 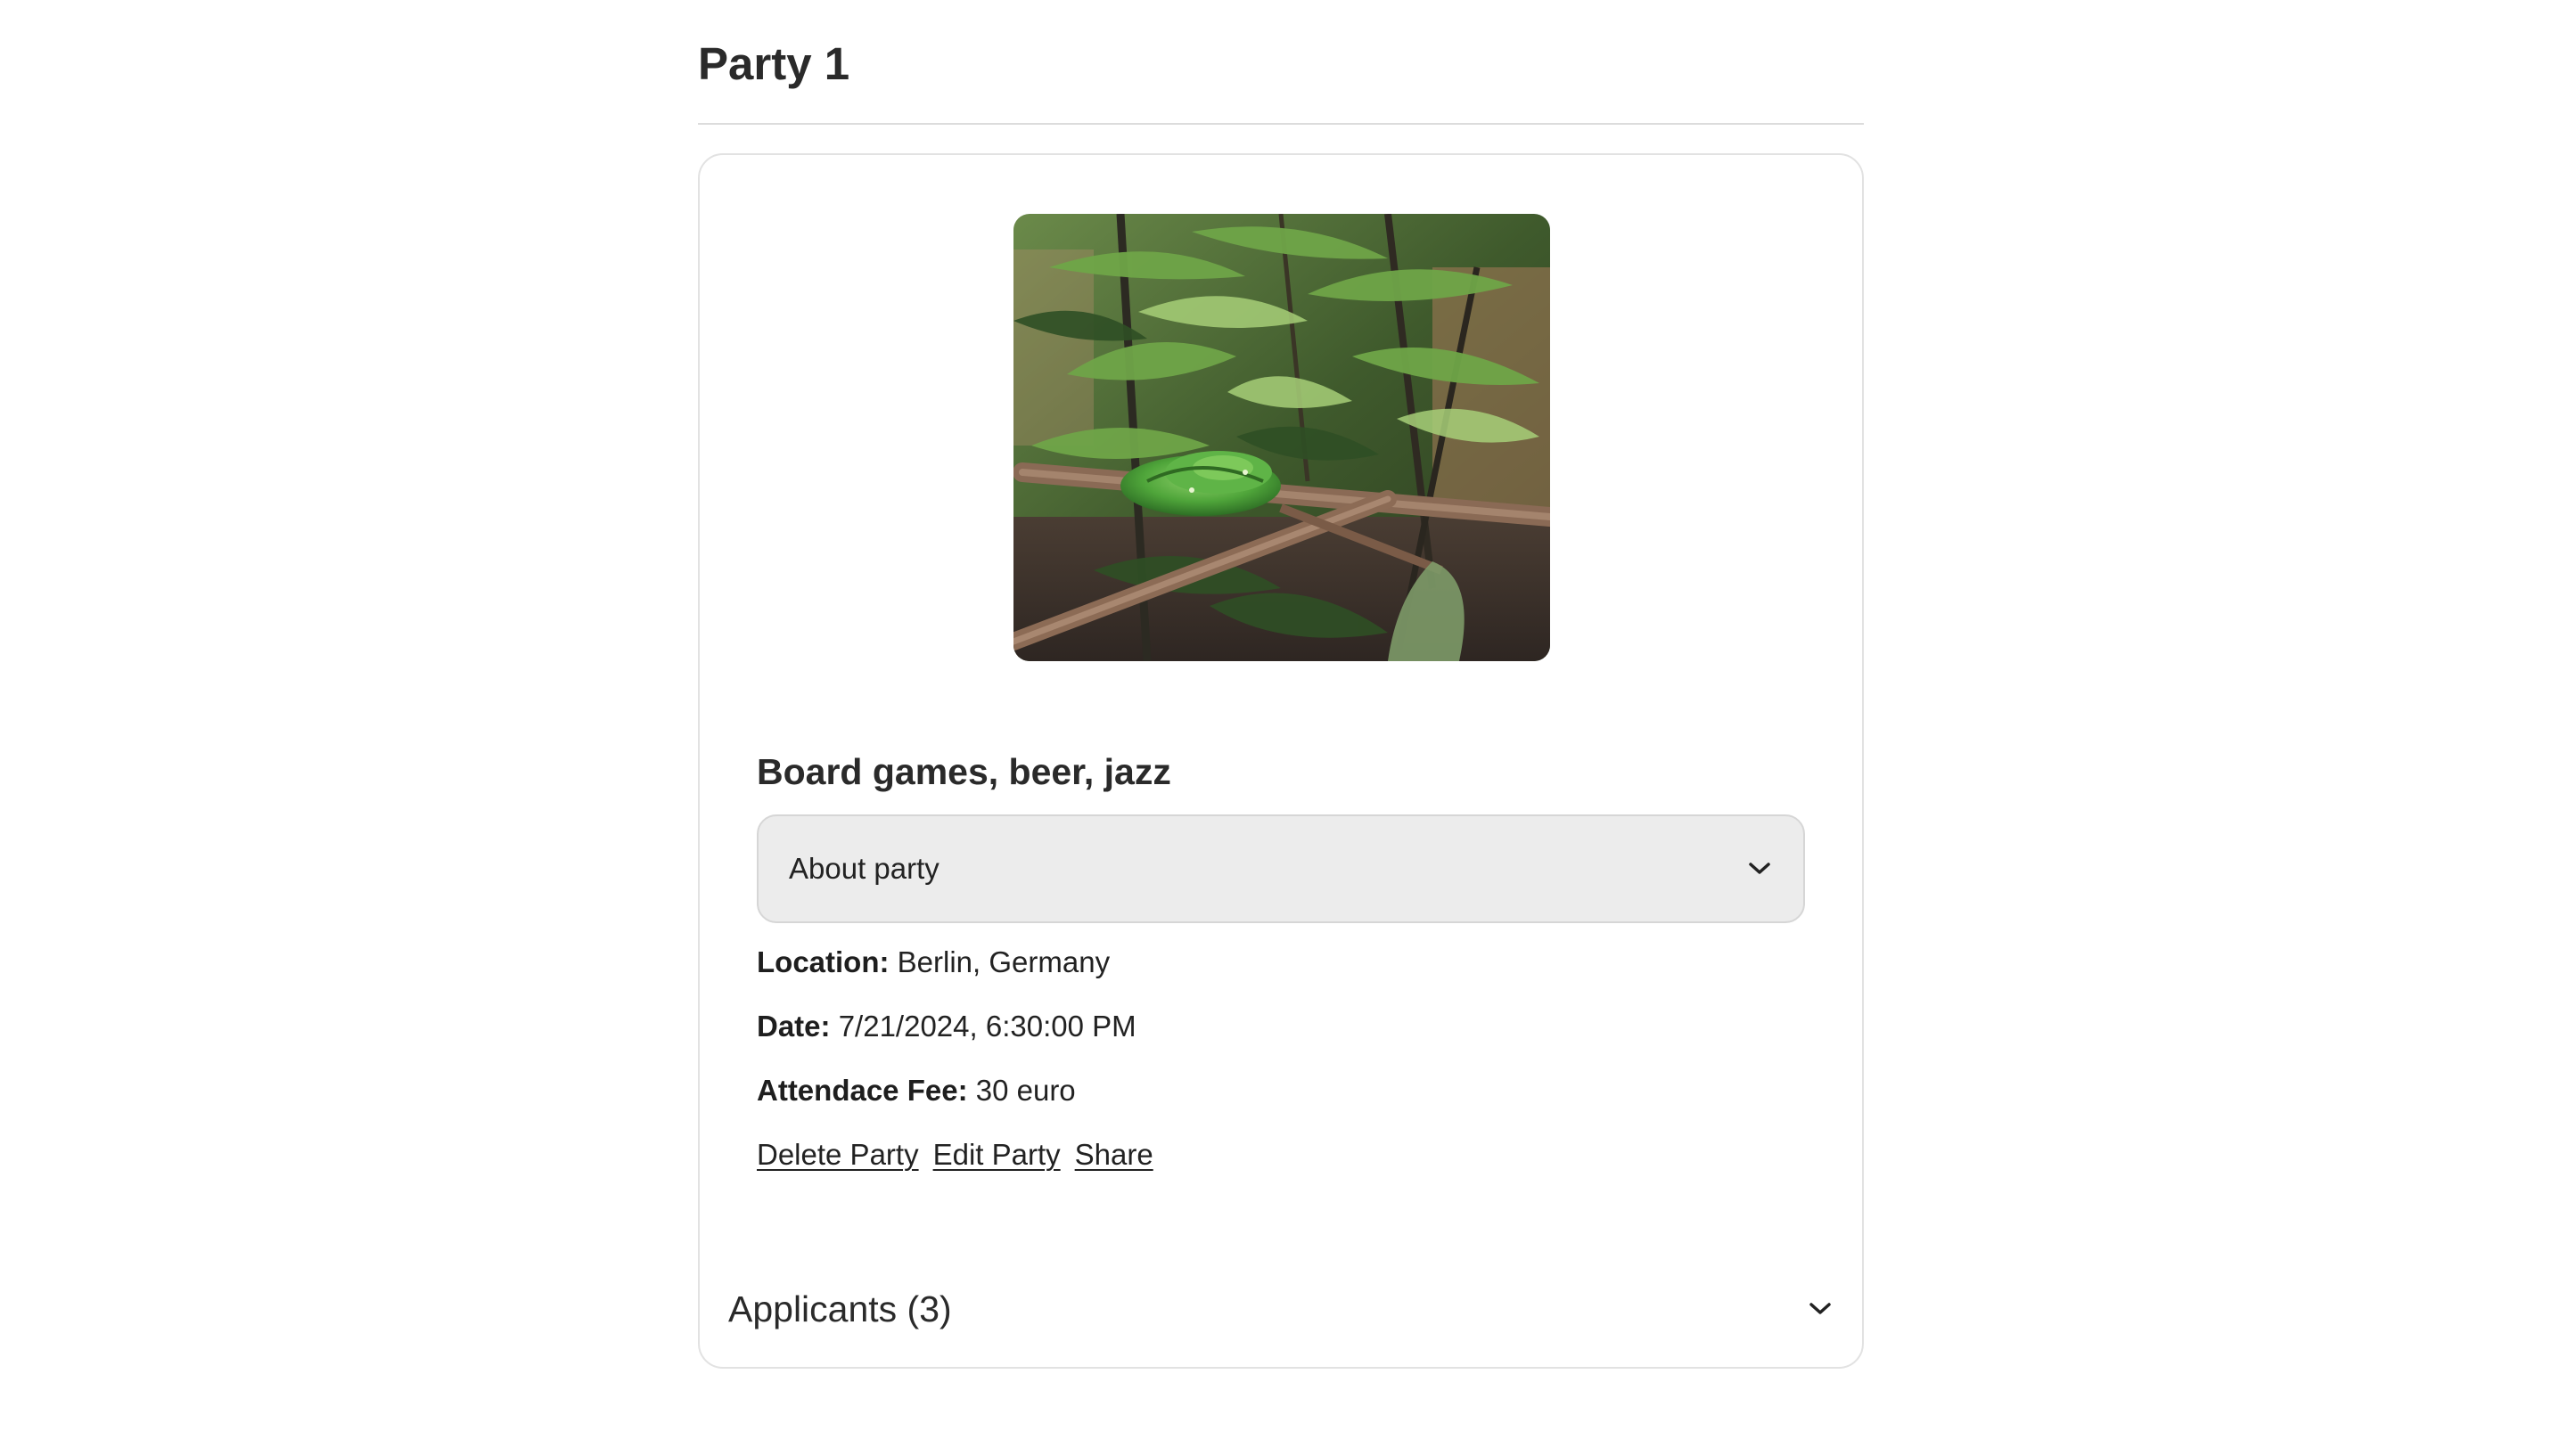 What do you see at coordinates (1281, 869) in the screenshot?
I see `about-party-dropdown: About party` at bounding box center [1281, 869].